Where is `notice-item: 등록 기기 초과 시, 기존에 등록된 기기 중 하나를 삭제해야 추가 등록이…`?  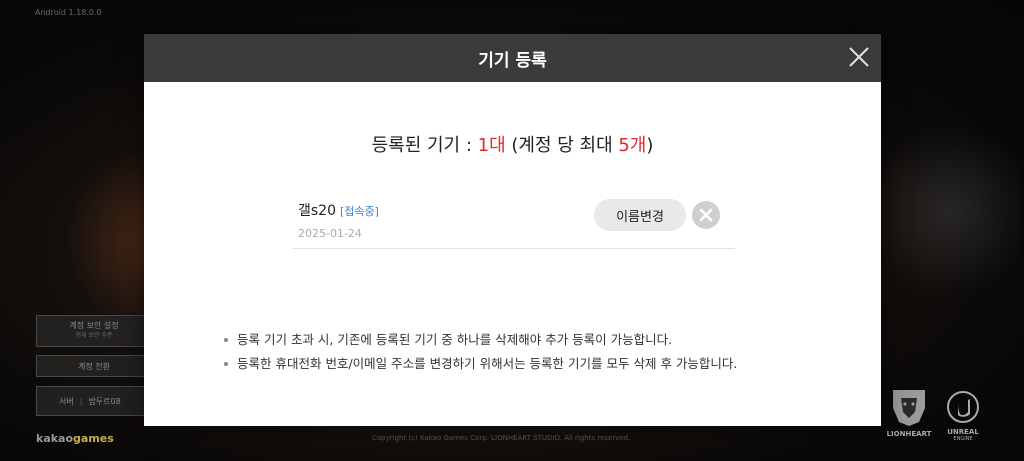
notice-item: 등록 기기 초과 시, 기존에 등록된 기기 중 하나를 삭제해야 추가 등록이… is located at coordinates (480, 340).